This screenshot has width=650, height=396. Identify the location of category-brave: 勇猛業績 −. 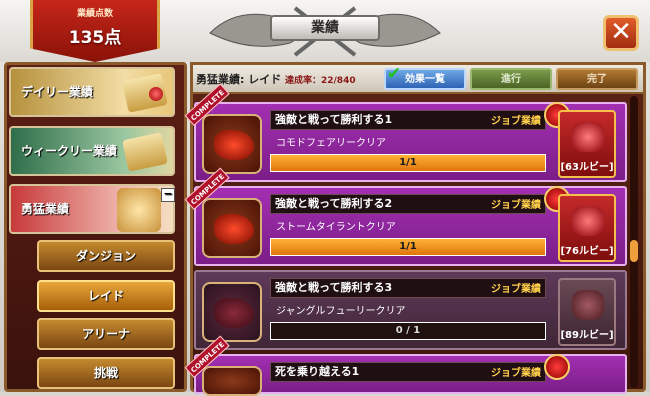
(92, 209).